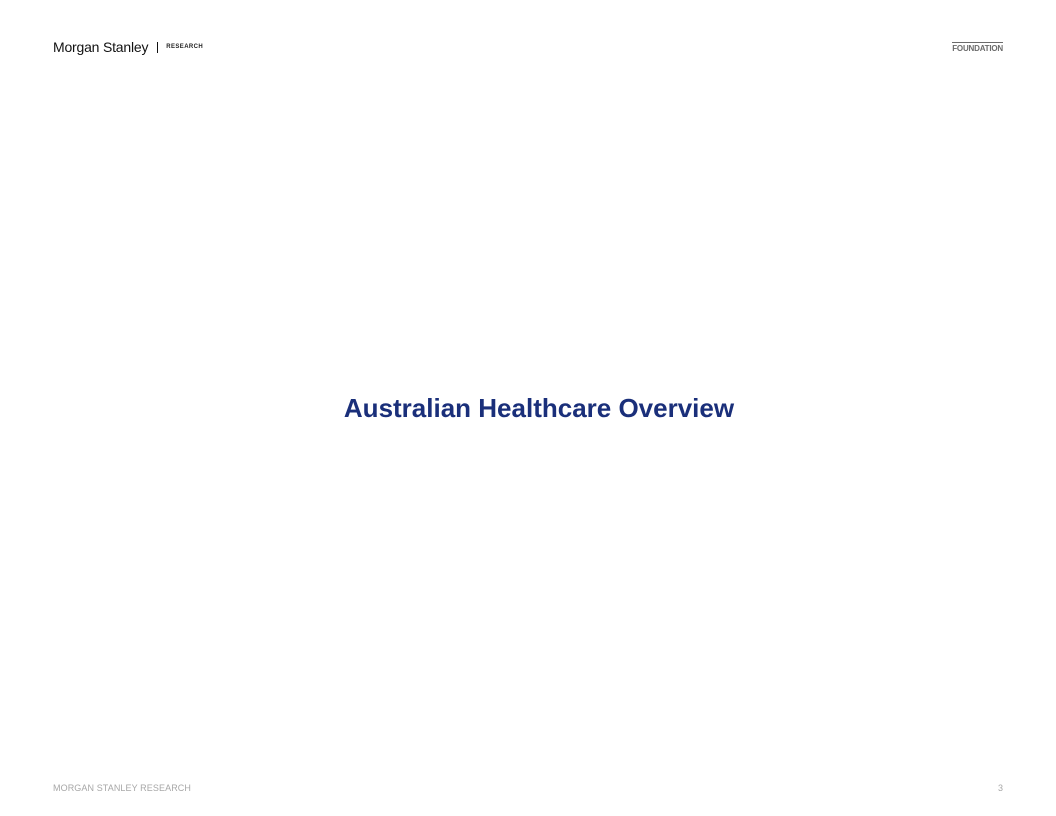 This screenshot has height=816, width=1056. I want to click on page-number: 3, so click(1000, 788).